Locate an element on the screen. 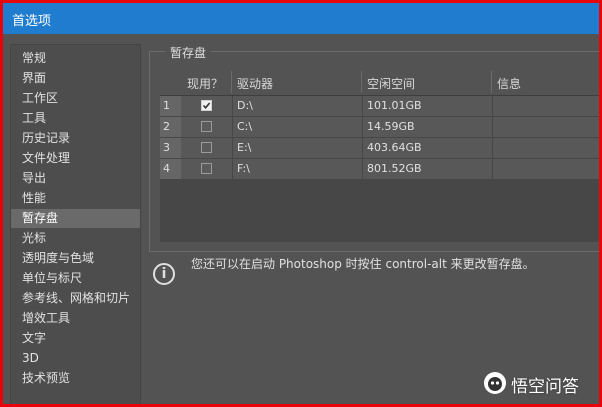  sidebar-item-scratch-disks: 暂存盘 is located at coordinates (75, 218).